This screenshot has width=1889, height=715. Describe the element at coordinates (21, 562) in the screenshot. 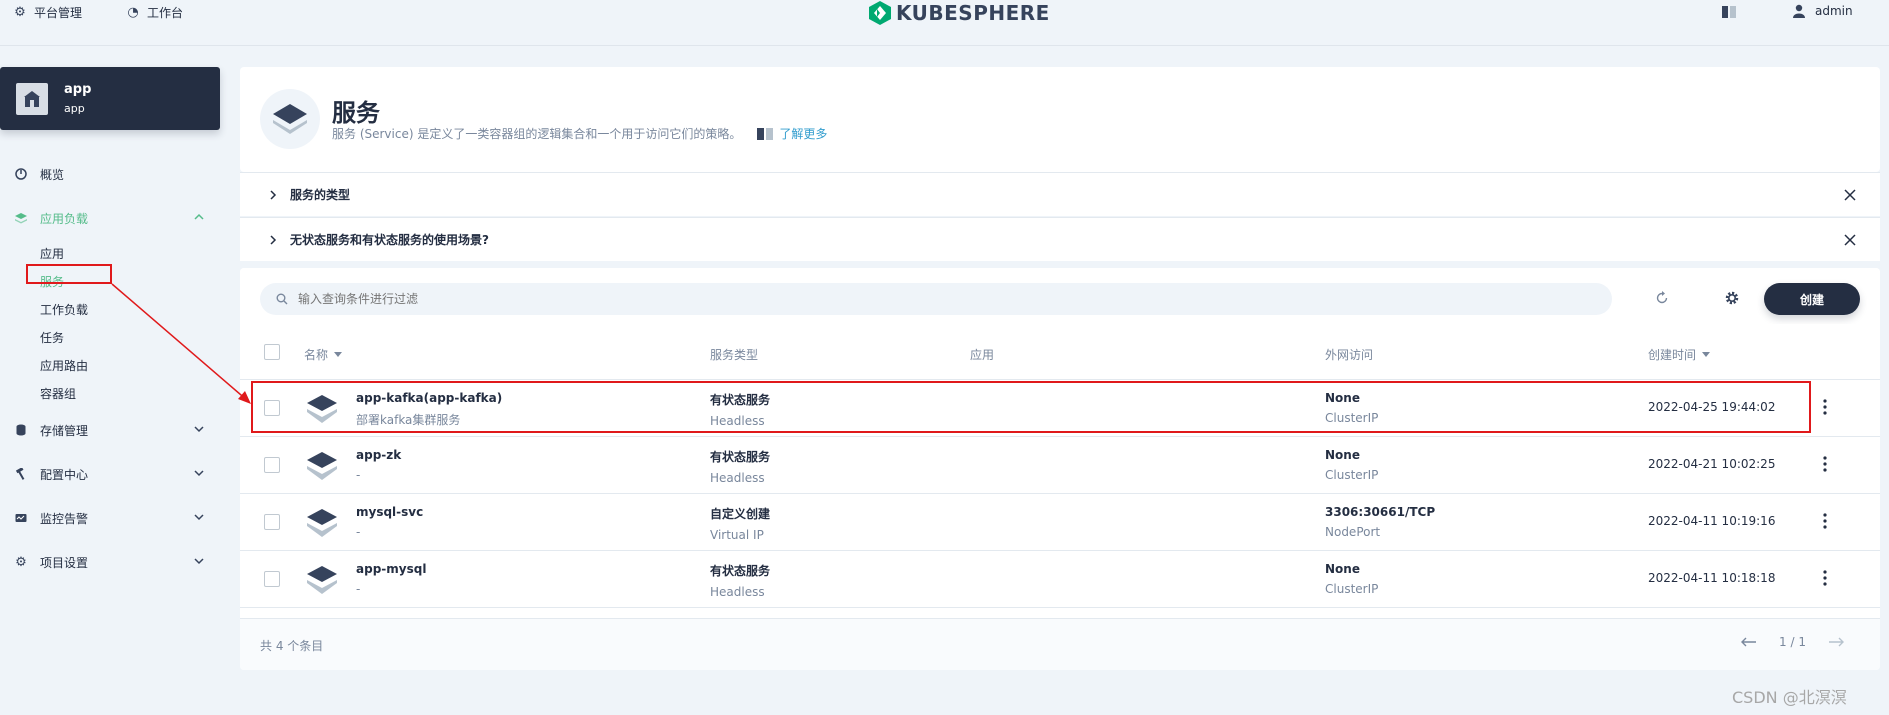

I see `gear-icon: ⚙` at that location.